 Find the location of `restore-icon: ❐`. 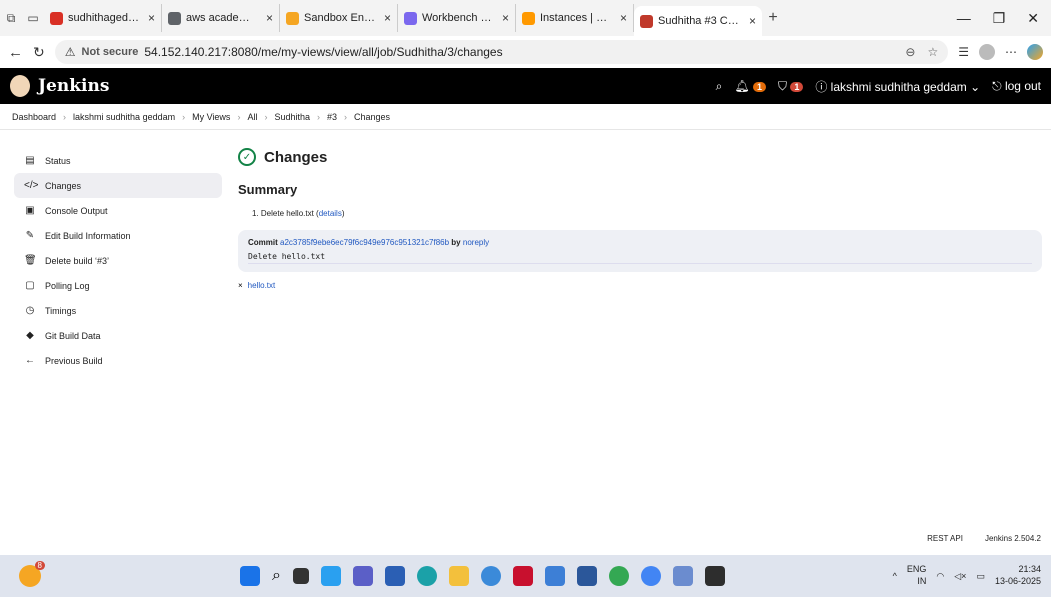

restore-icon: ❐ is located at coordinates (999, 18).